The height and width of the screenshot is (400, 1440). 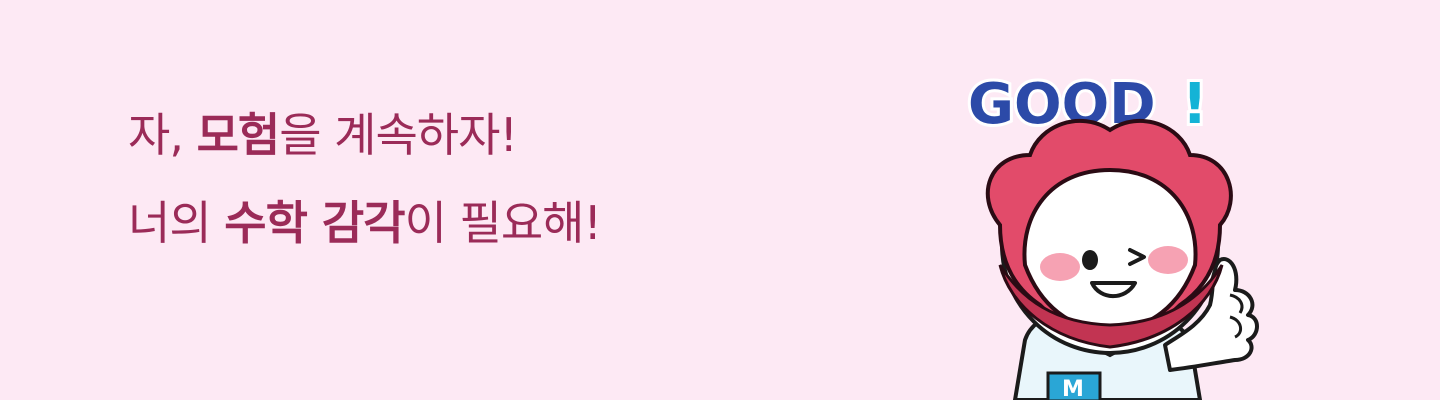 I want to click on mascot-eye-open, so click(x=1090, y=260).